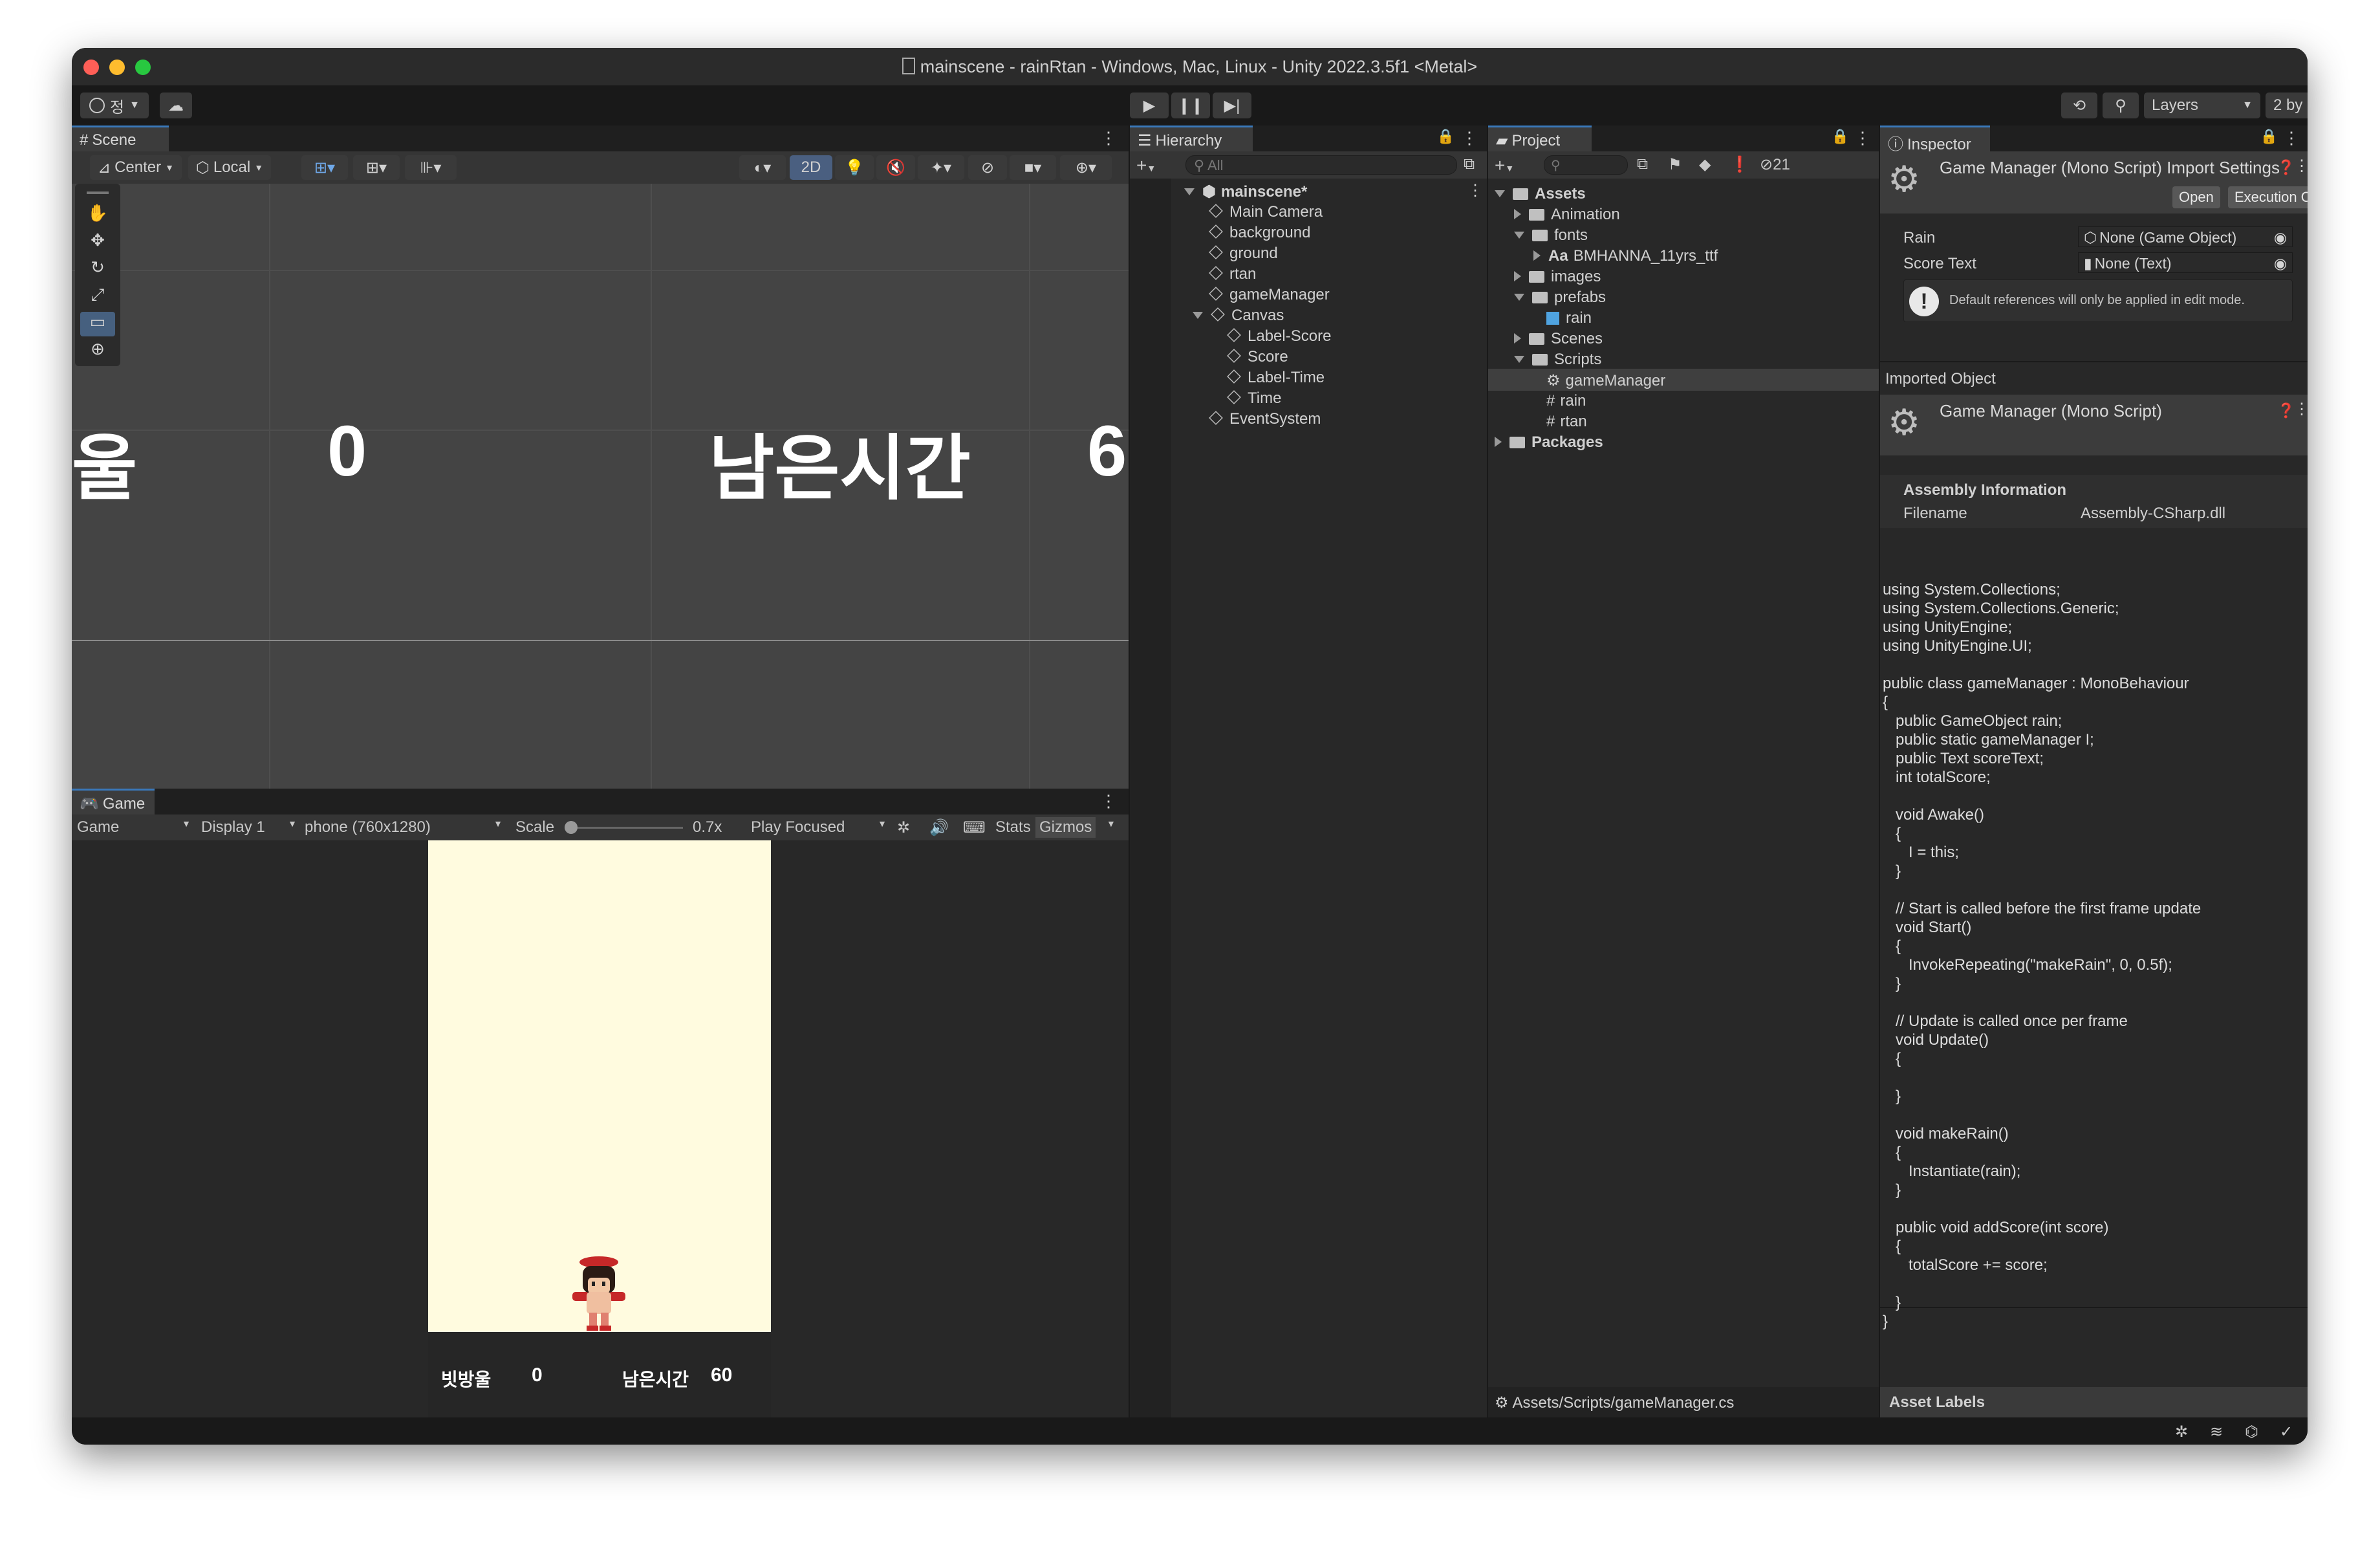  I want to click on draw-mode-button: ◐▾, so click(762, 167).